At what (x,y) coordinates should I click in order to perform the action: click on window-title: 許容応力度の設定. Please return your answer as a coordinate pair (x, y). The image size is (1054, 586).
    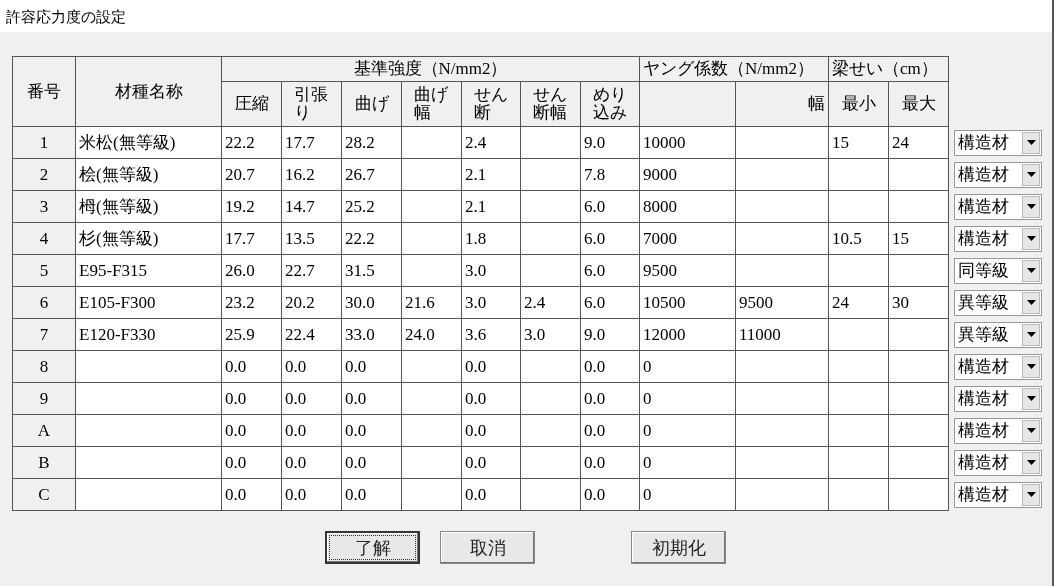
    Looking at the image, I should click on (526, 16).